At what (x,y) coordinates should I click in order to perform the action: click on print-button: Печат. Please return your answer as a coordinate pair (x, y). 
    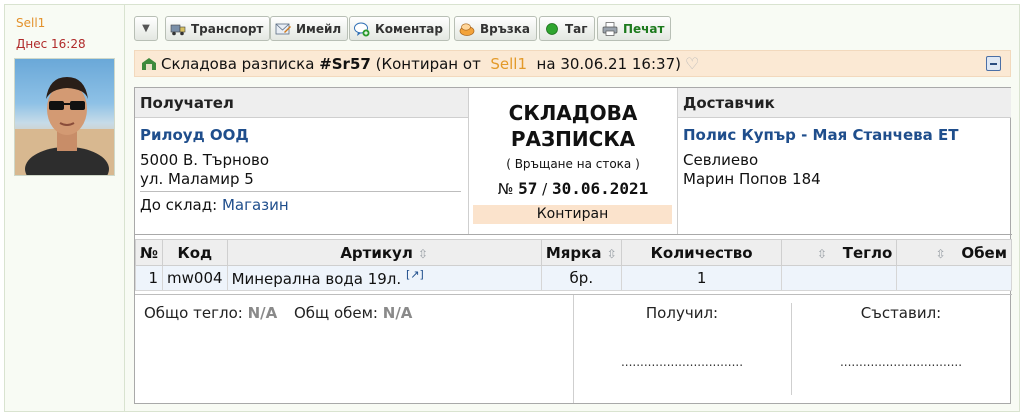
    Looking at the image, I should click on (634, 28).